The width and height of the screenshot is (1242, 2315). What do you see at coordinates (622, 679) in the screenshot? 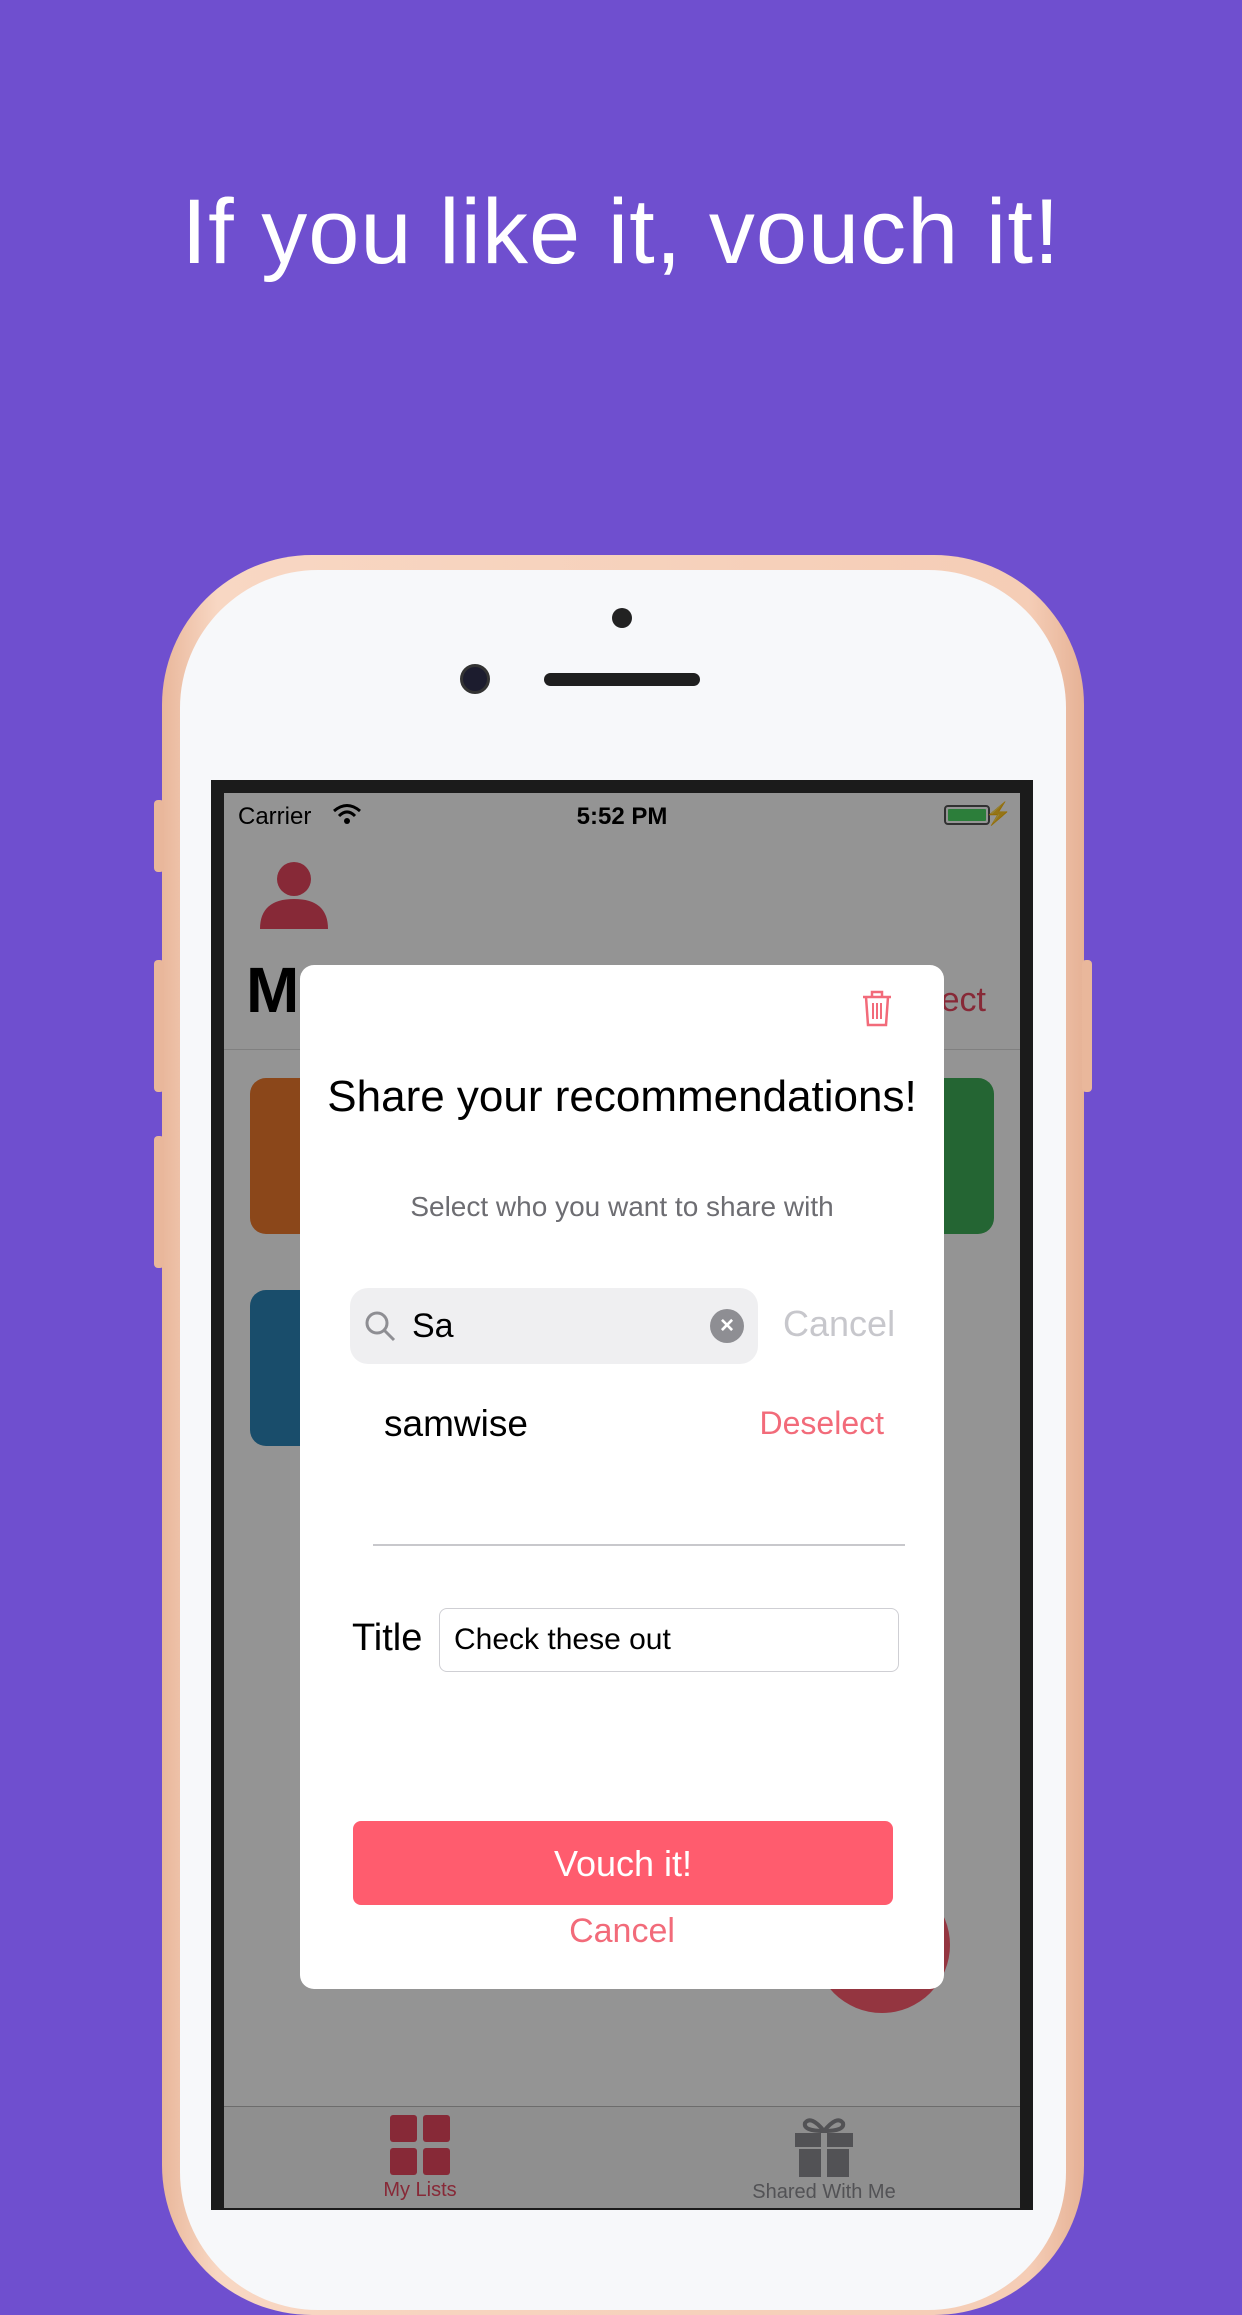
I see `earpiece-speaker` at bounding box center [622, 679].